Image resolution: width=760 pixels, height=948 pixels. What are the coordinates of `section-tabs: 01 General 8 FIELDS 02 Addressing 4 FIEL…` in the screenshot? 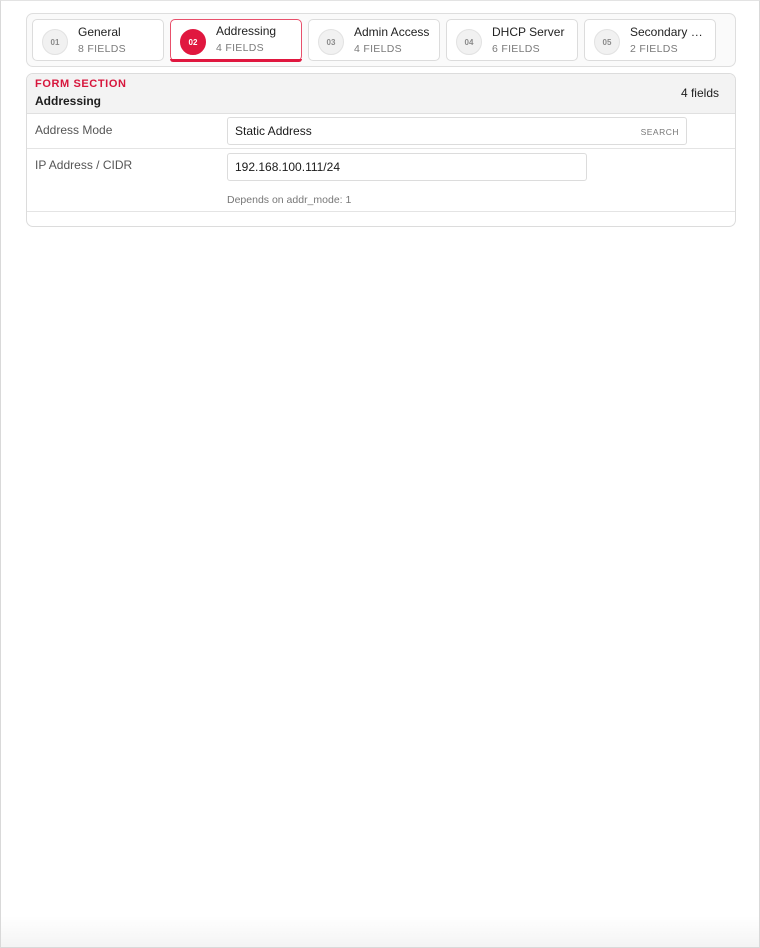 It's located at (381, 40).